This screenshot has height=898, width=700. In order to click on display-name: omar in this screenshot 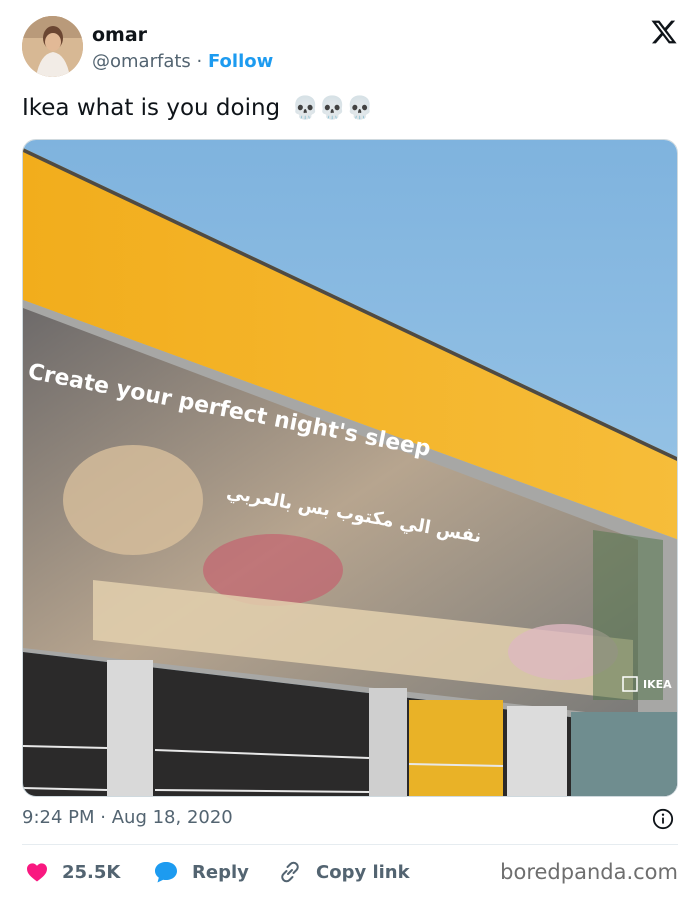, I will do `click(182, 35)`.